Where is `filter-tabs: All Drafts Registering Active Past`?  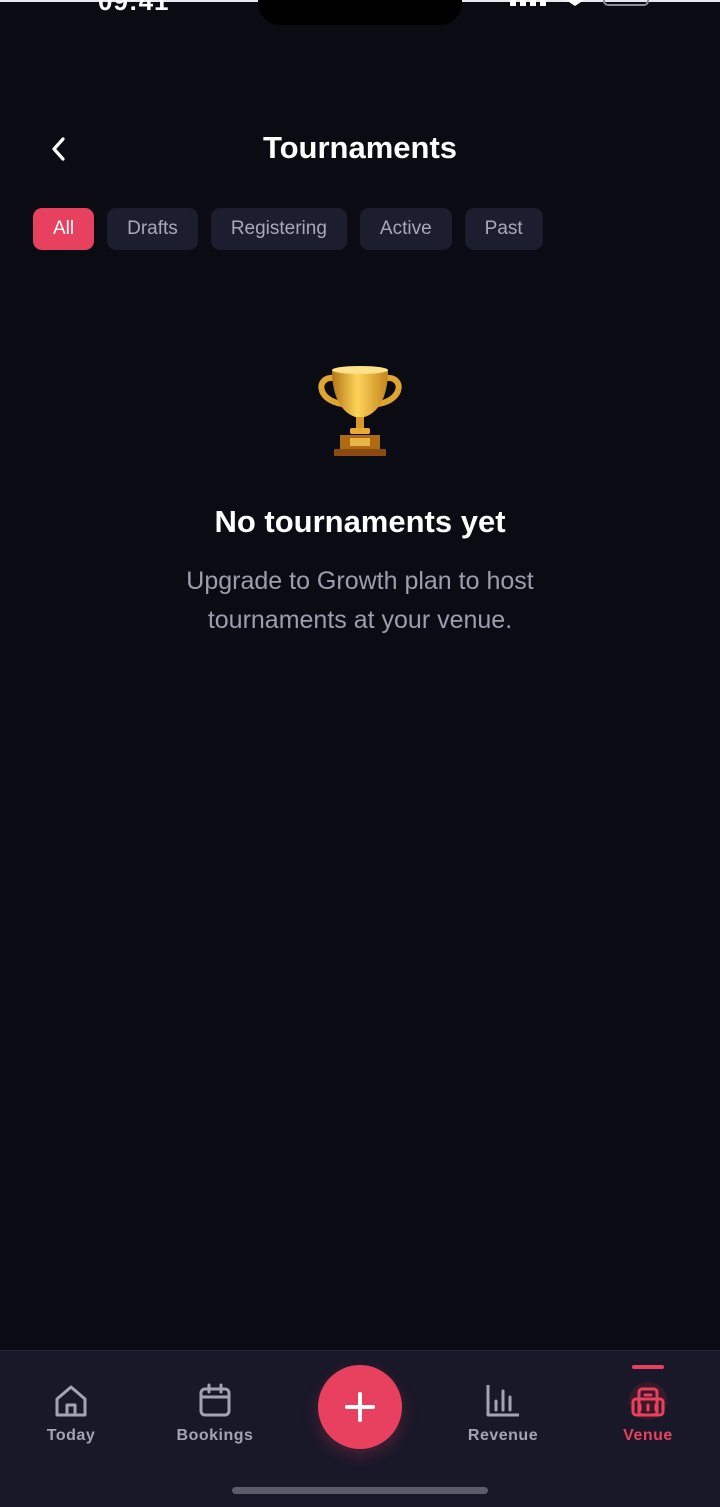
filter-tabs: All Drafts Registering Active Past is located at coordinates (288, 229).